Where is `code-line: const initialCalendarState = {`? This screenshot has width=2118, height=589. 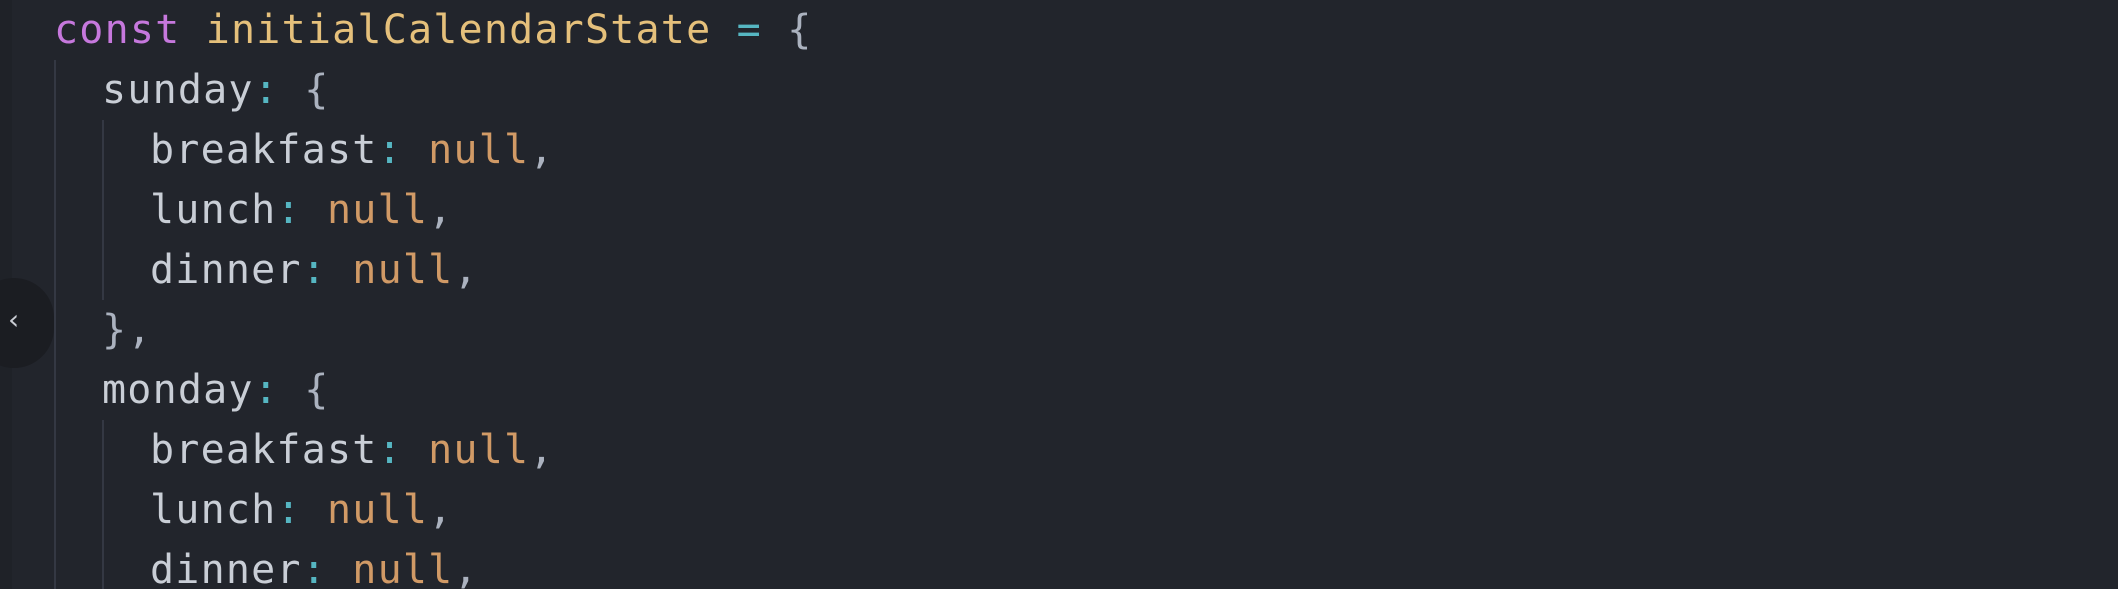
code-line: const initialCalendarState = { is located at coordinates (433, 30).